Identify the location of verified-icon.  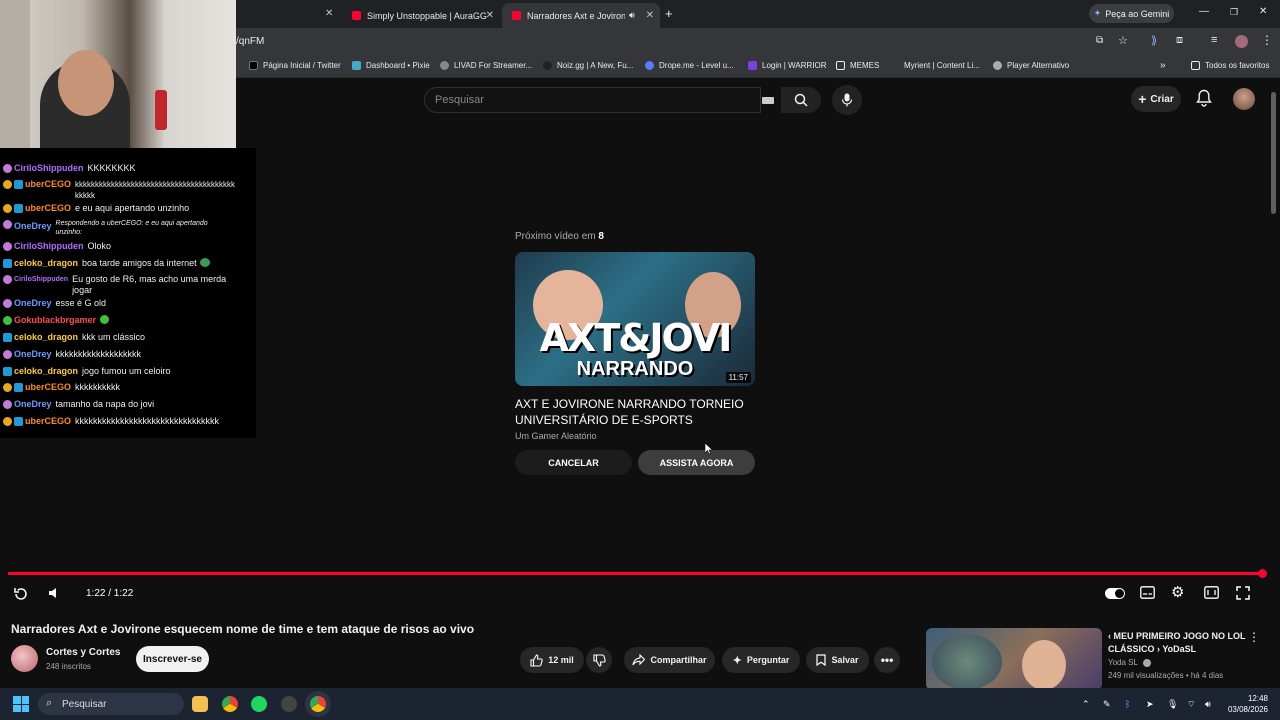
(1146, 662).